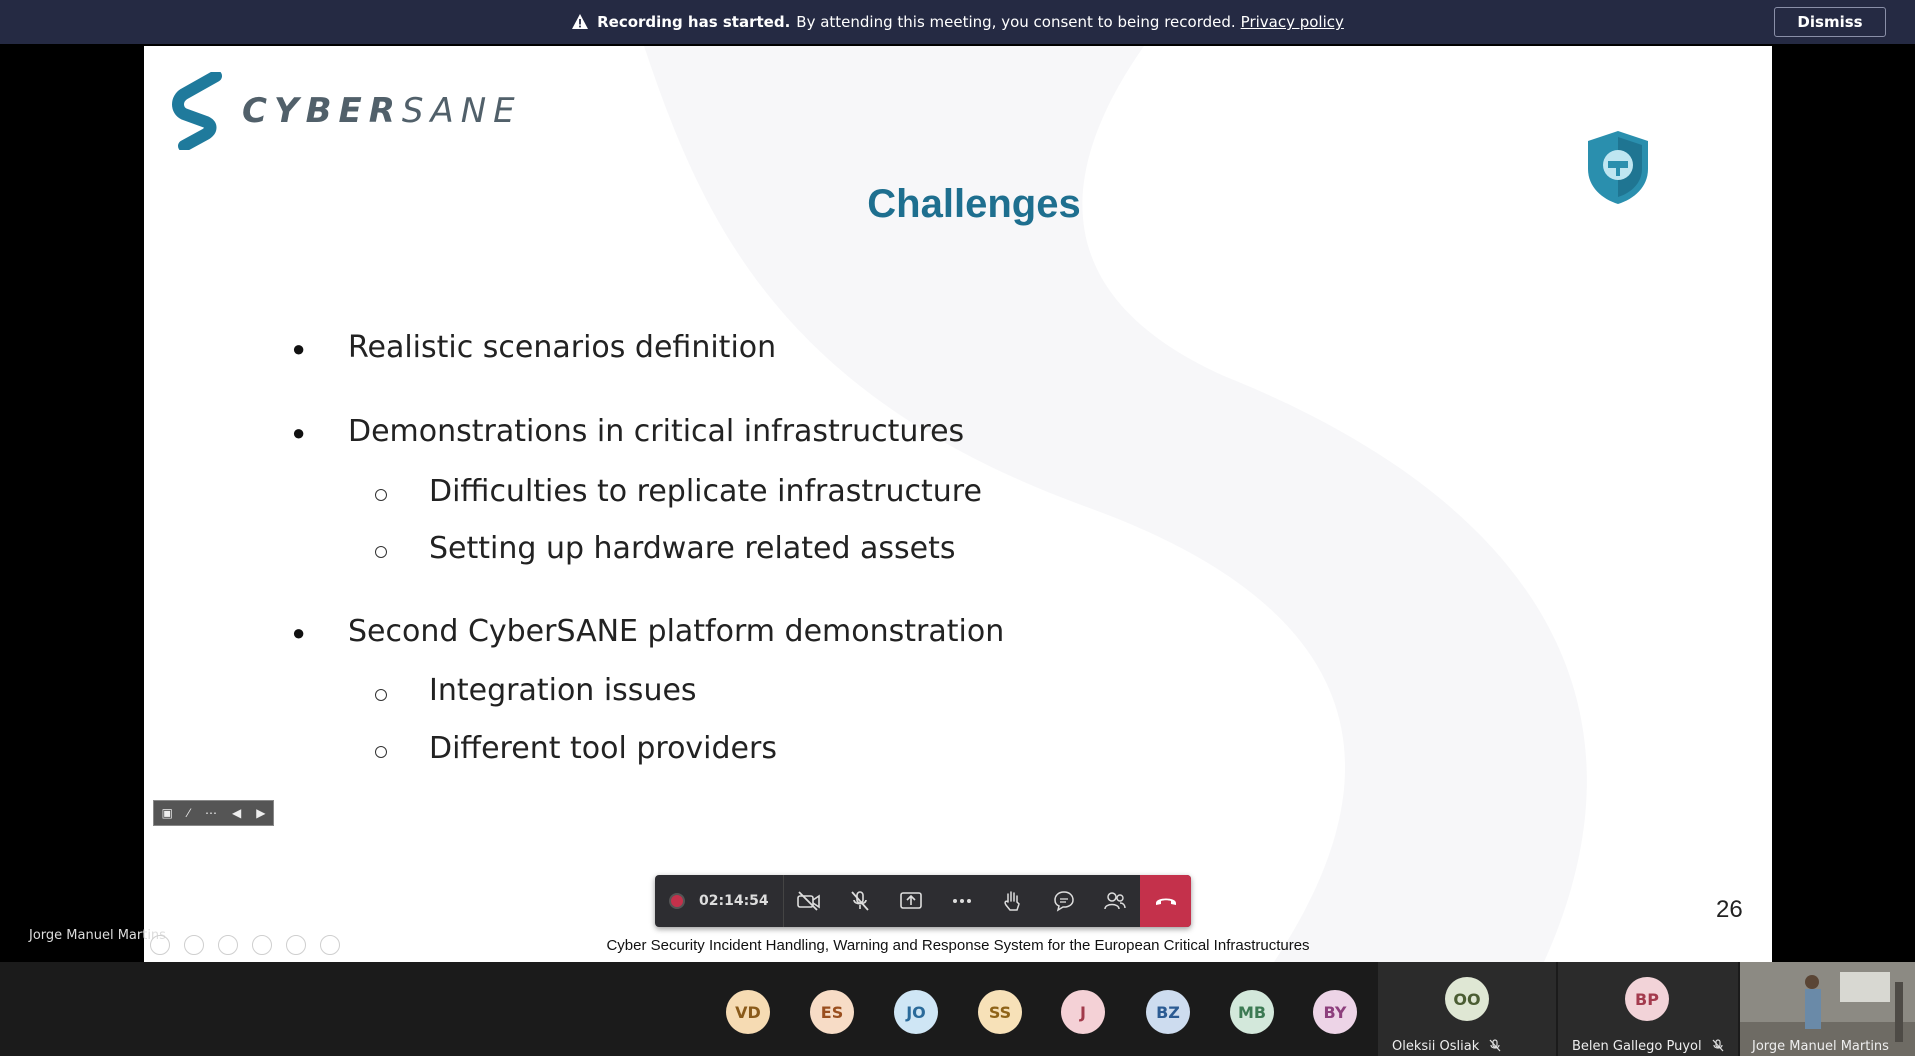  I want to click on camera-toggle-button, so click(809, 901).